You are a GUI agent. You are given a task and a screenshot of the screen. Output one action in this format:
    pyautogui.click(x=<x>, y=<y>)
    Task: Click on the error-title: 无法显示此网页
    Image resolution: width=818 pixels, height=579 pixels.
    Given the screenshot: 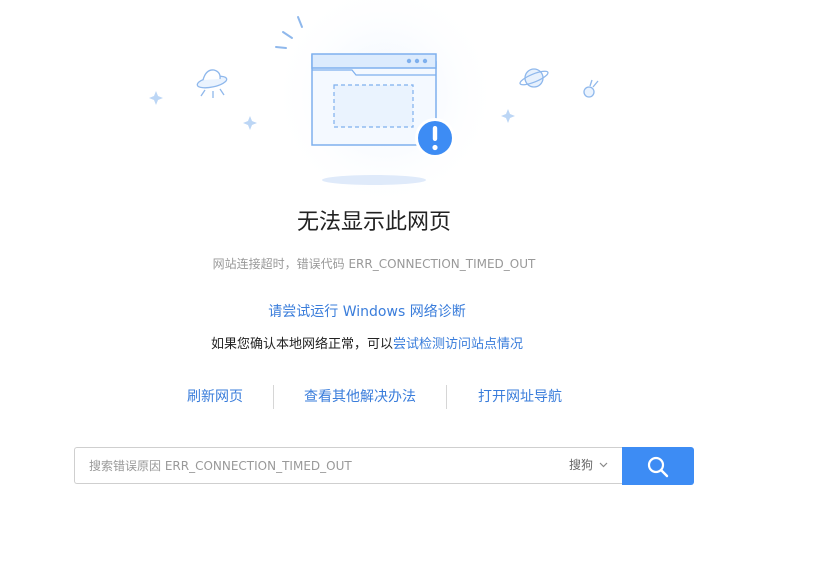 What is the action you would take?
    pyautogui.click(x=373, y=222)
    